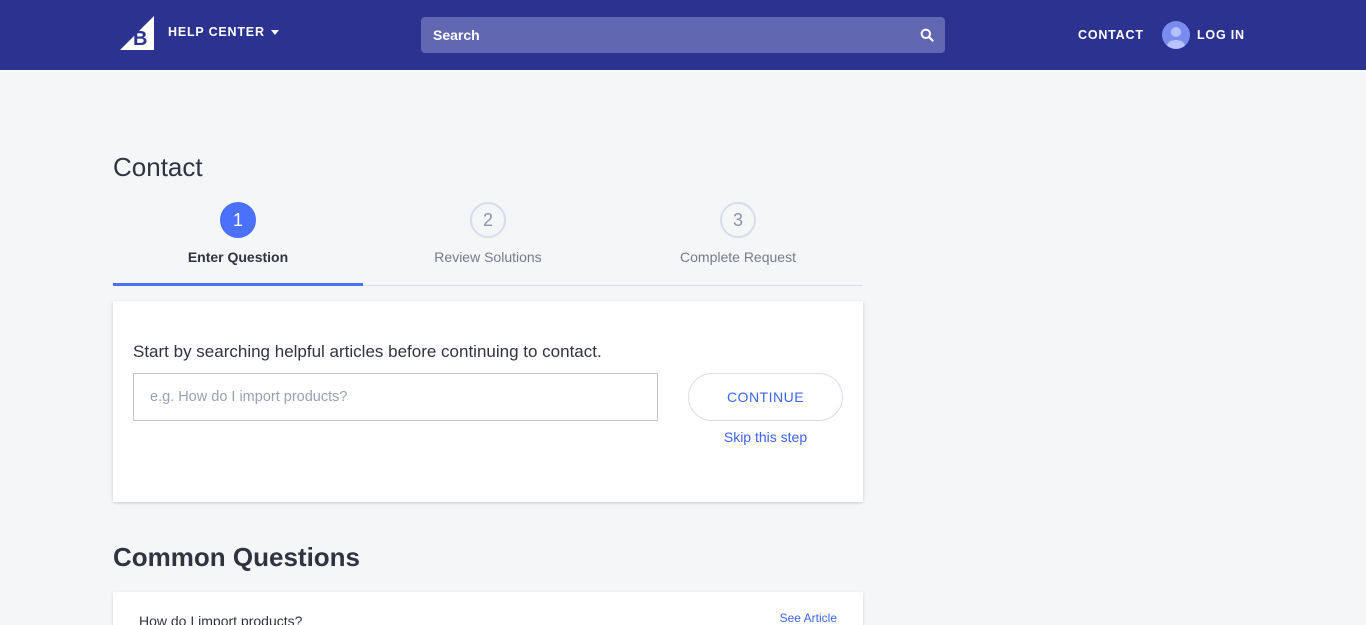 This screenshot has width=1366, height=625. I want to click on header-search-input, so click(683, 35).